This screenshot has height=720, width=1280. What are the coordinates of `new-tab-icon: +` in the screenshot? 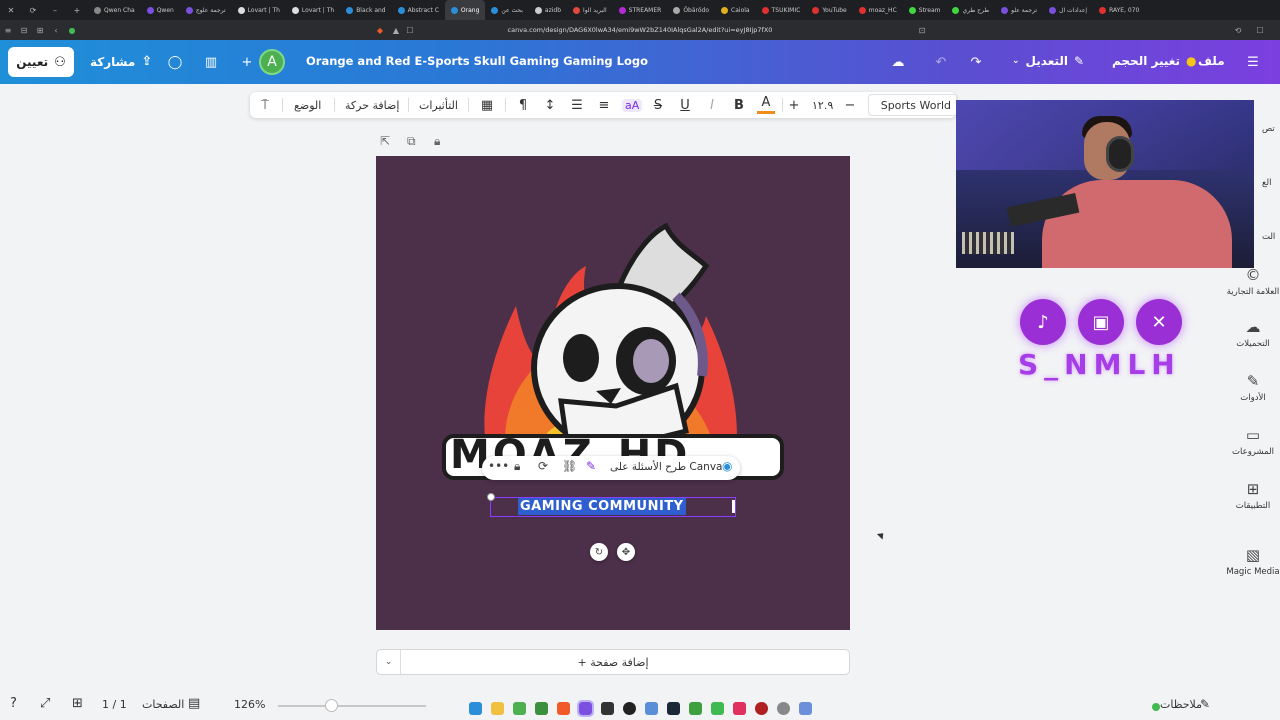 It's located at (77, 10).